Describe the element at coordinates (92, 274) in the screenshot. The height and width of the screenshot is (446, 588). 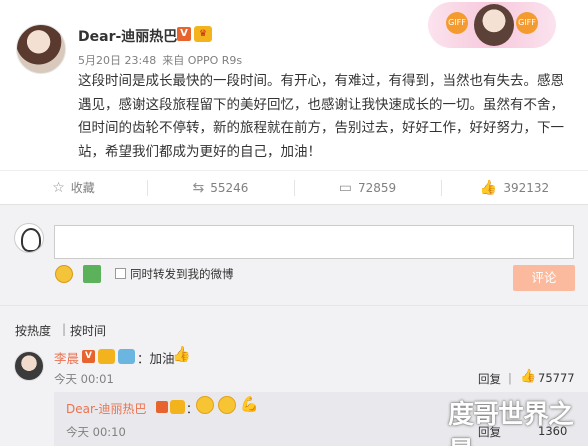
I see `image-icon` at that location.